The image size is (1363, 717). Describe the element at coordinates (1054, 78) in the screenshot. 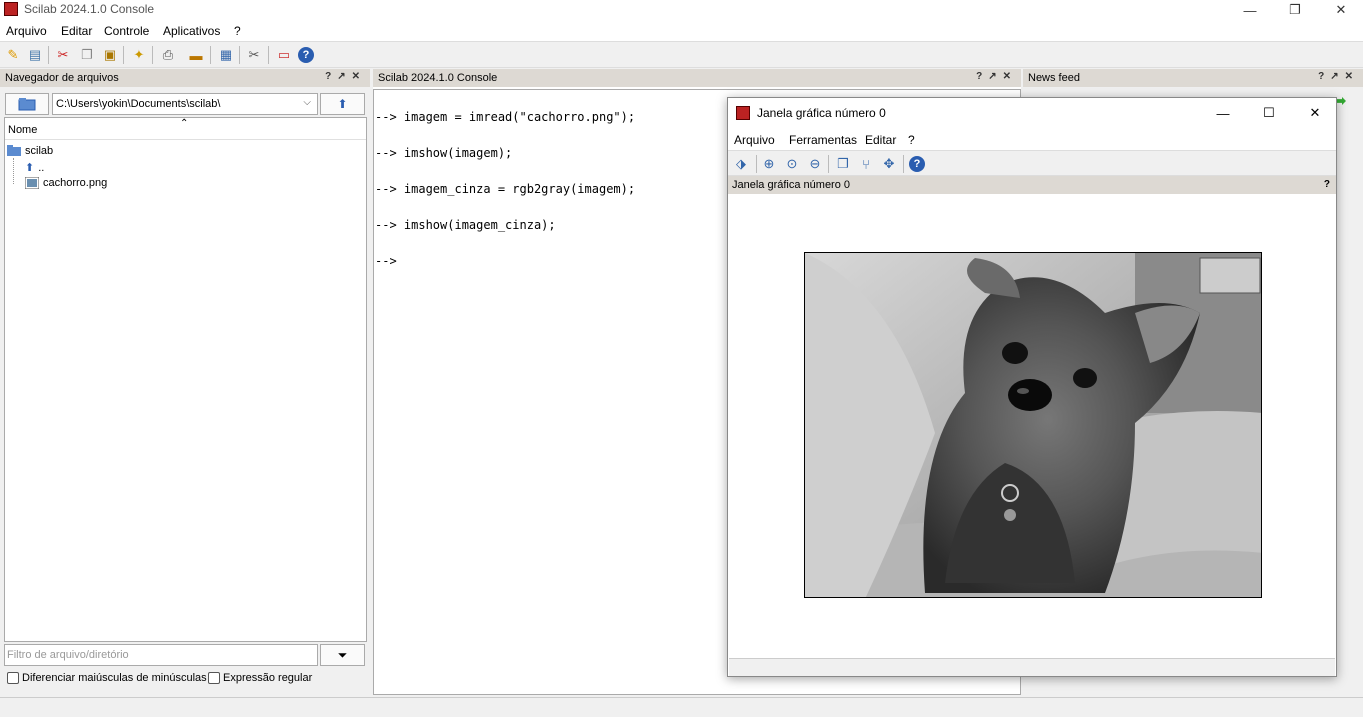

I see `news-feed-title: News feed` at that location.